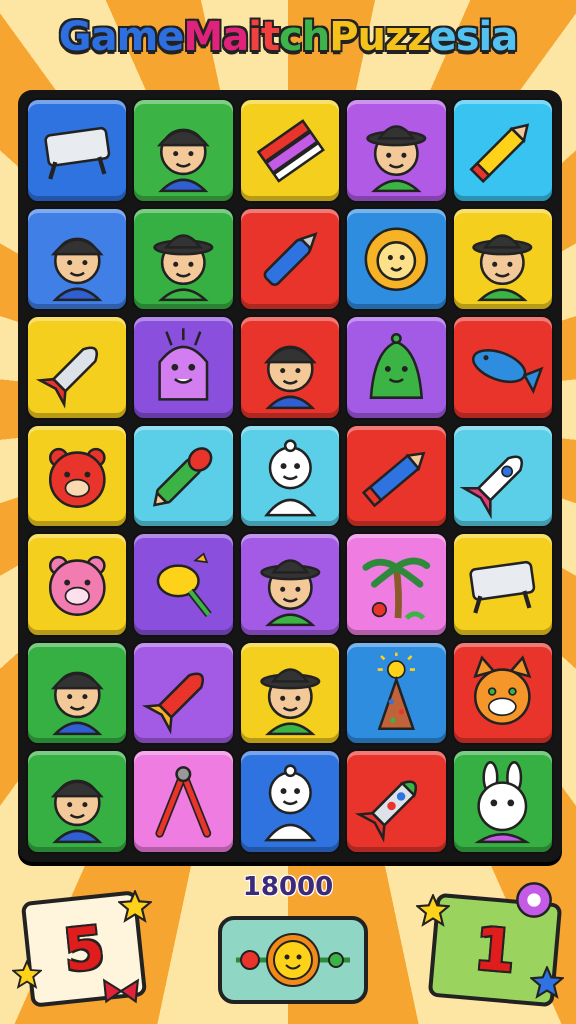  What do you see at coordinates (379, 37) in the screenshot?
I see `title-part: Puzz` at bounding box center [379, 37].